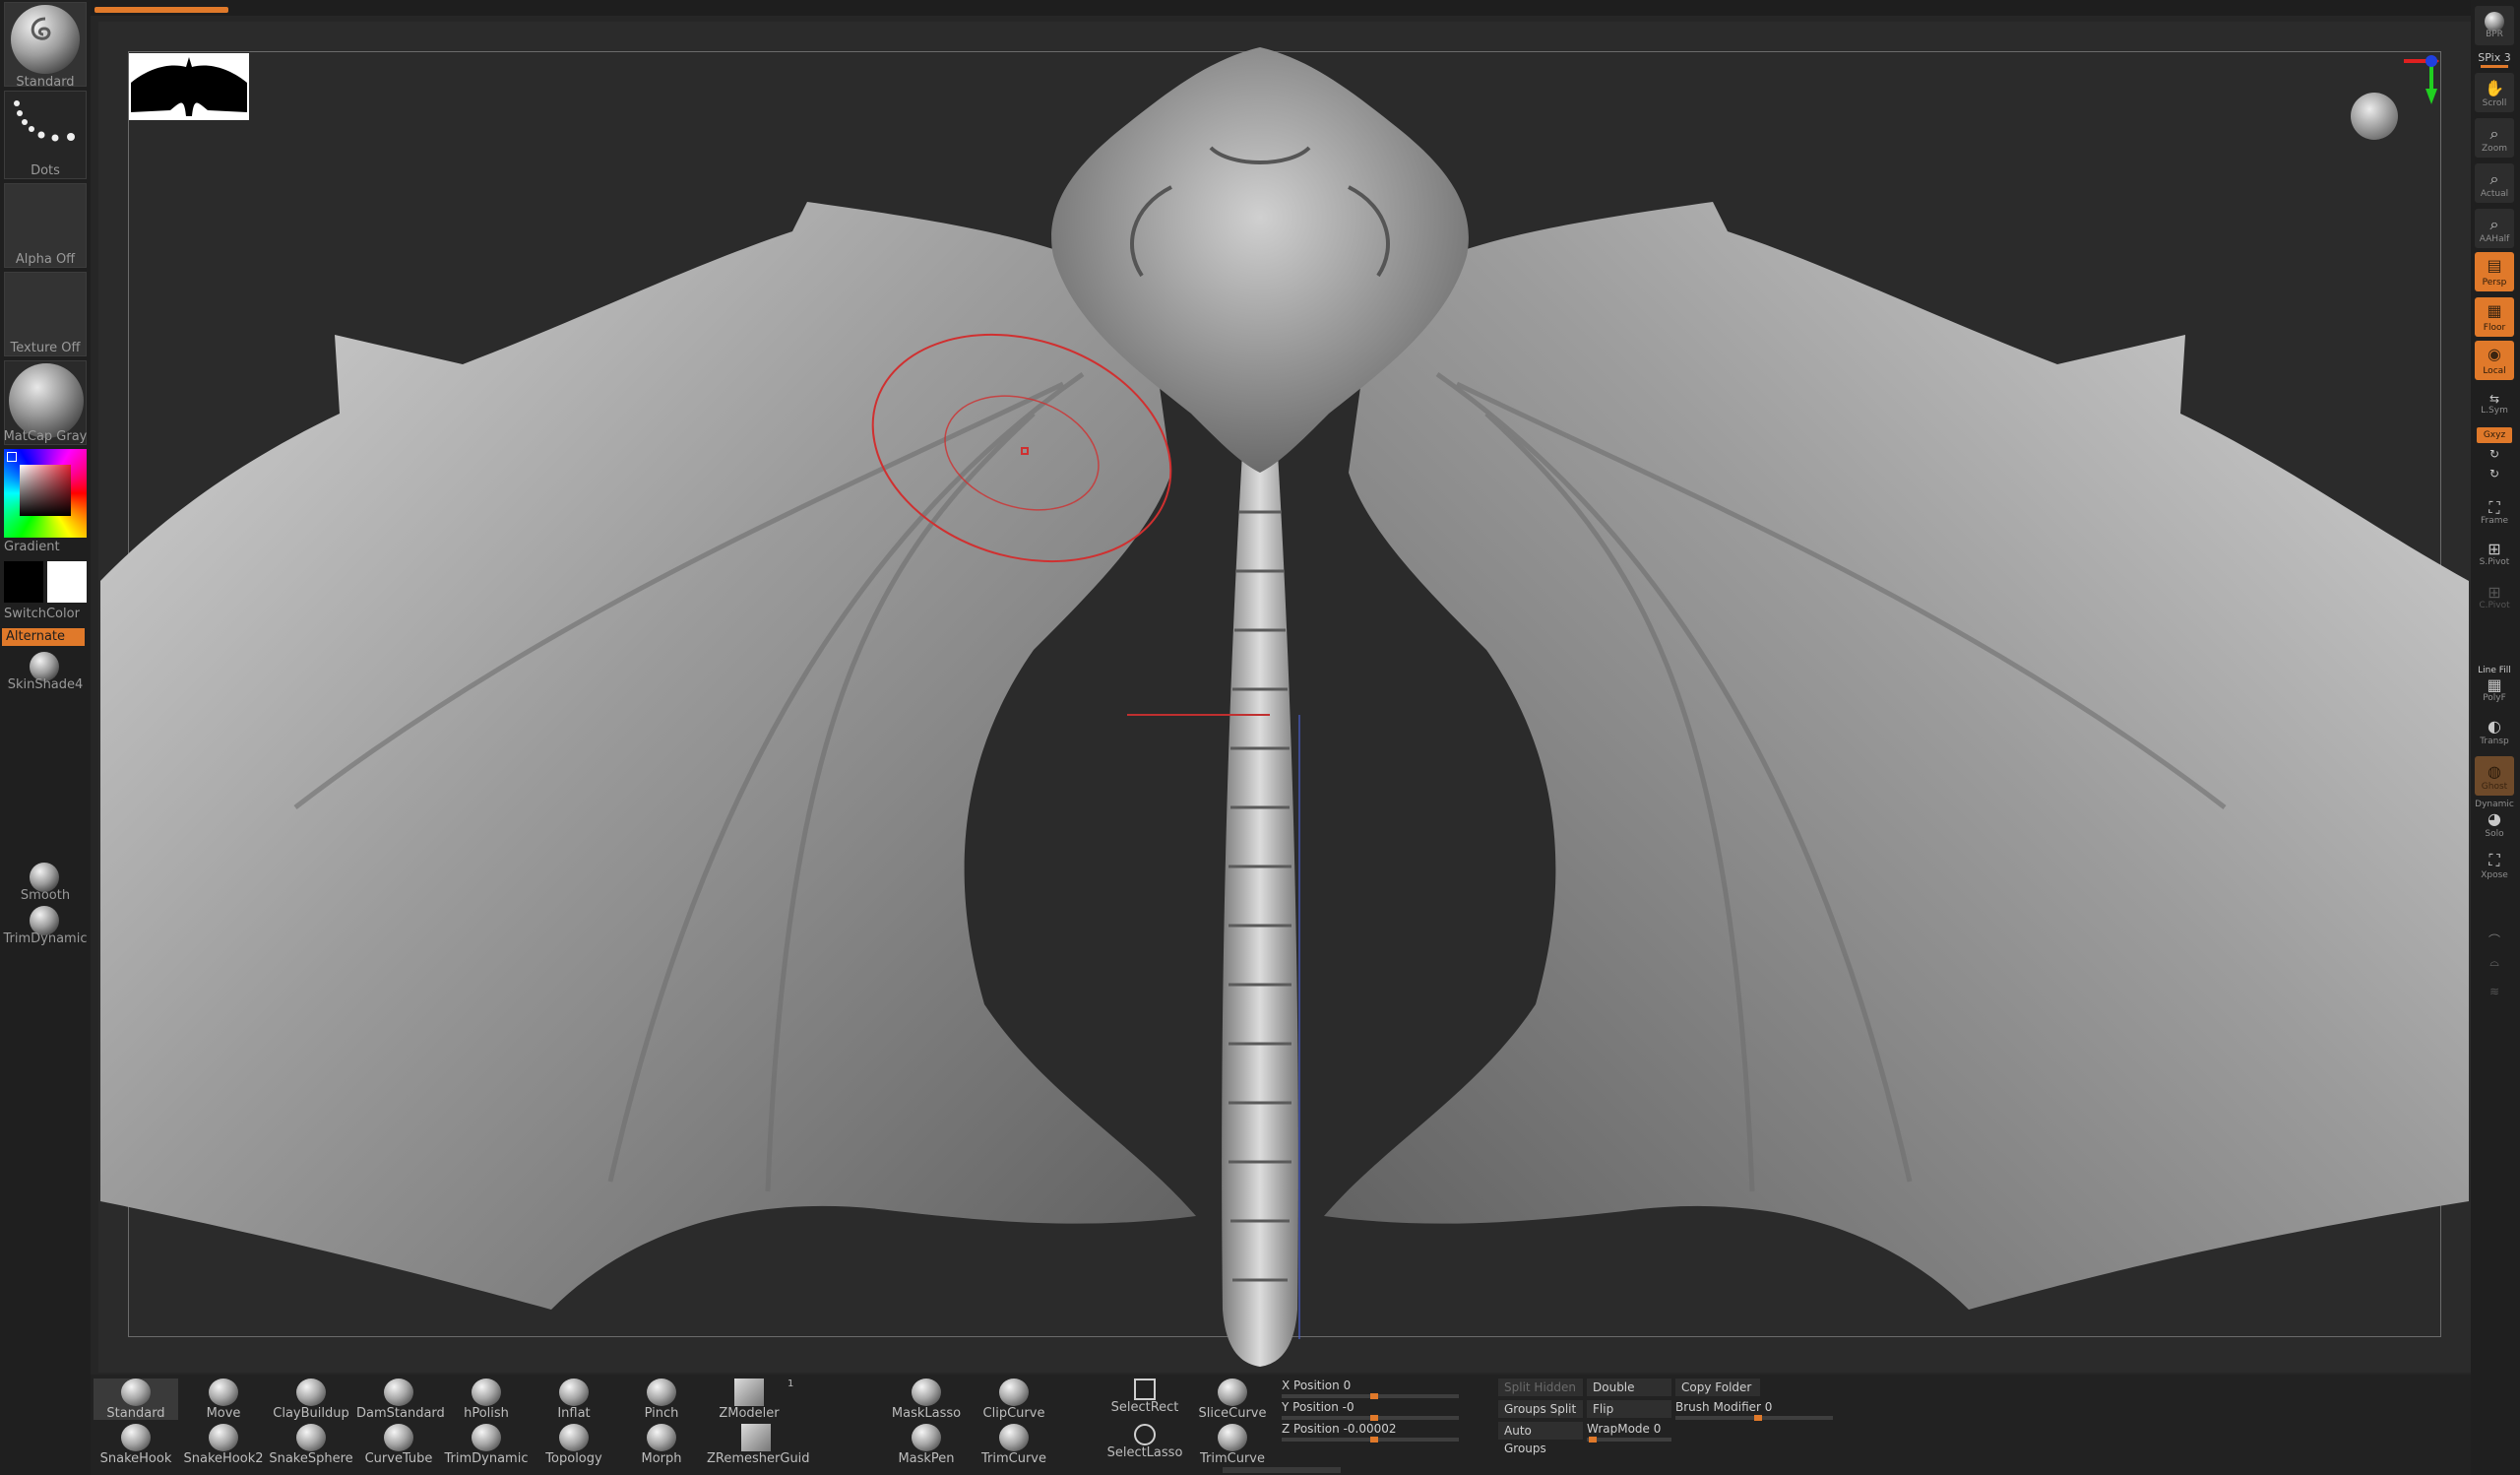 The height and width of the screenshot is (1475, 2520). What do you see at coordinates (1724, 1407) in the screenshot?
I see `brush-modifier-label: Brush Modifier 0` at bounding box center [1724, 1407].